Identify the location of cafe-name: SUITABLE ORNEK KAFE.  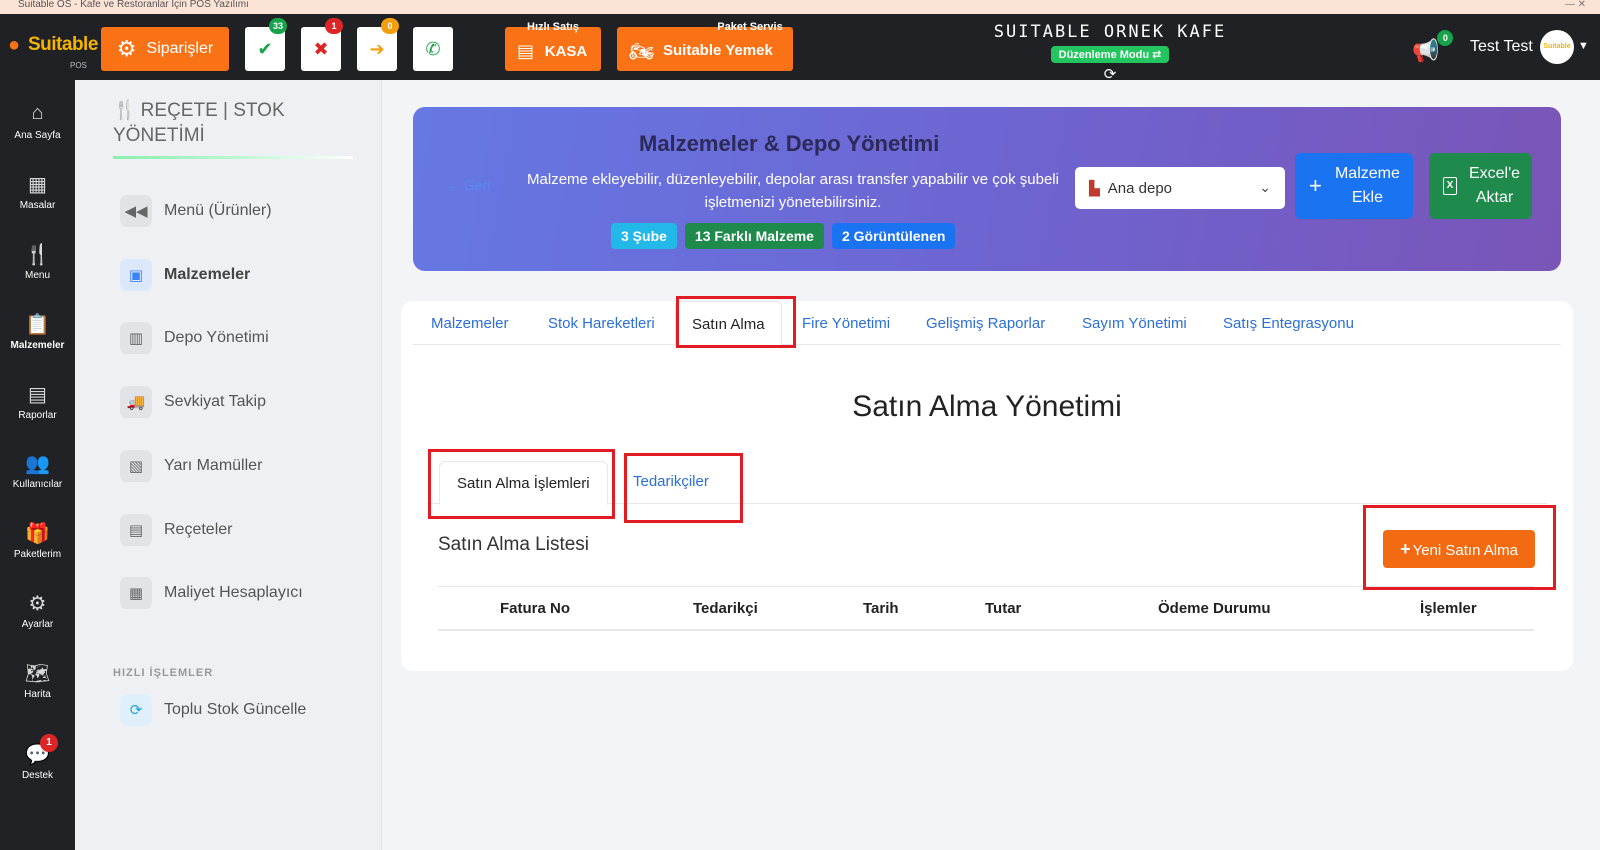
(1110, 32).